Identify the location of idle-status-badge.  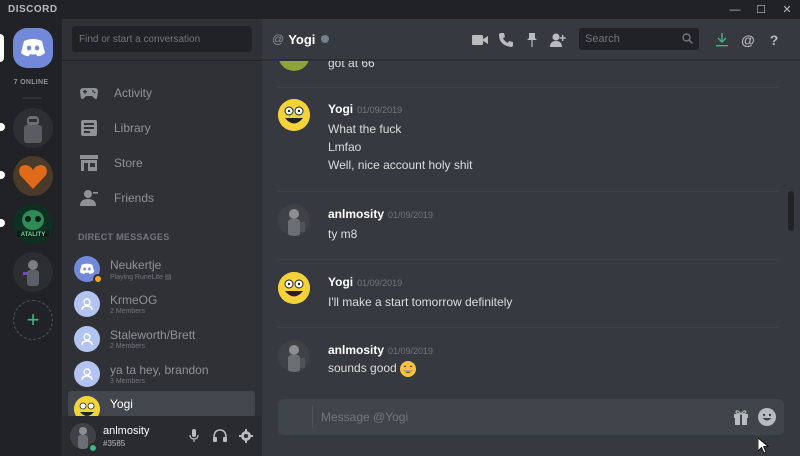
(98, 279).